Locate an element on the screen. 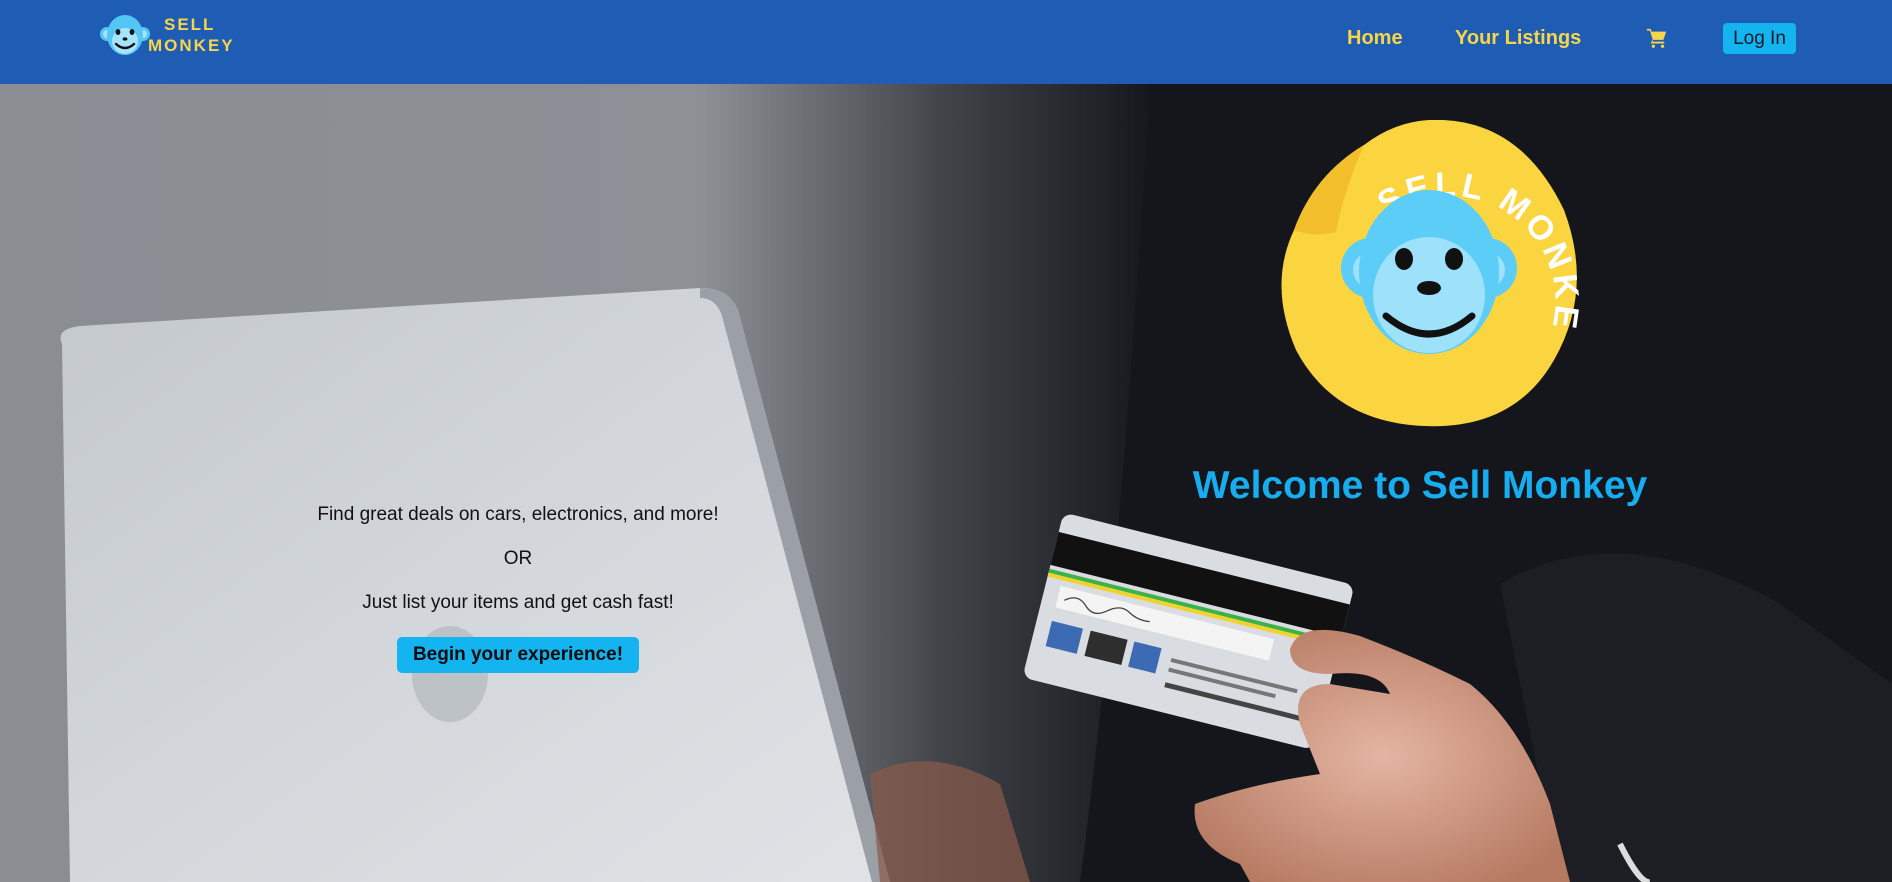  brand-logo: SELL MONKEY is located at coordinates (168, 36).